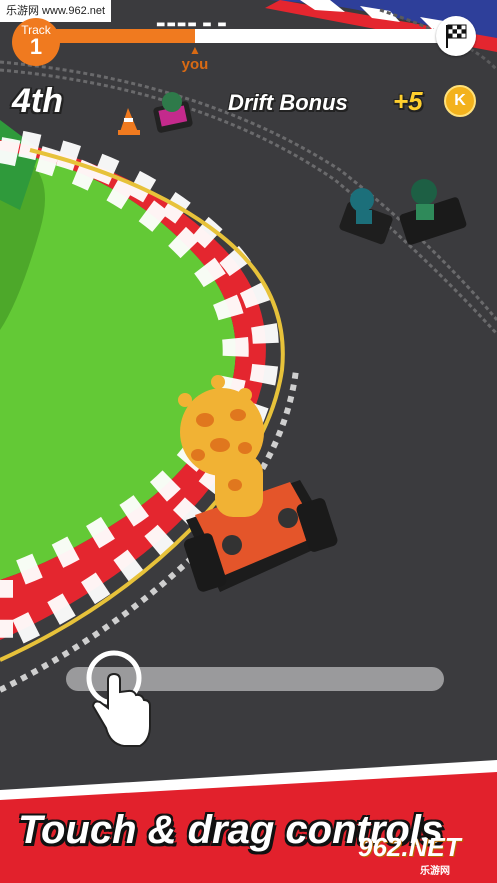  I want to click on player-marker-label: you, so click(195, 64).